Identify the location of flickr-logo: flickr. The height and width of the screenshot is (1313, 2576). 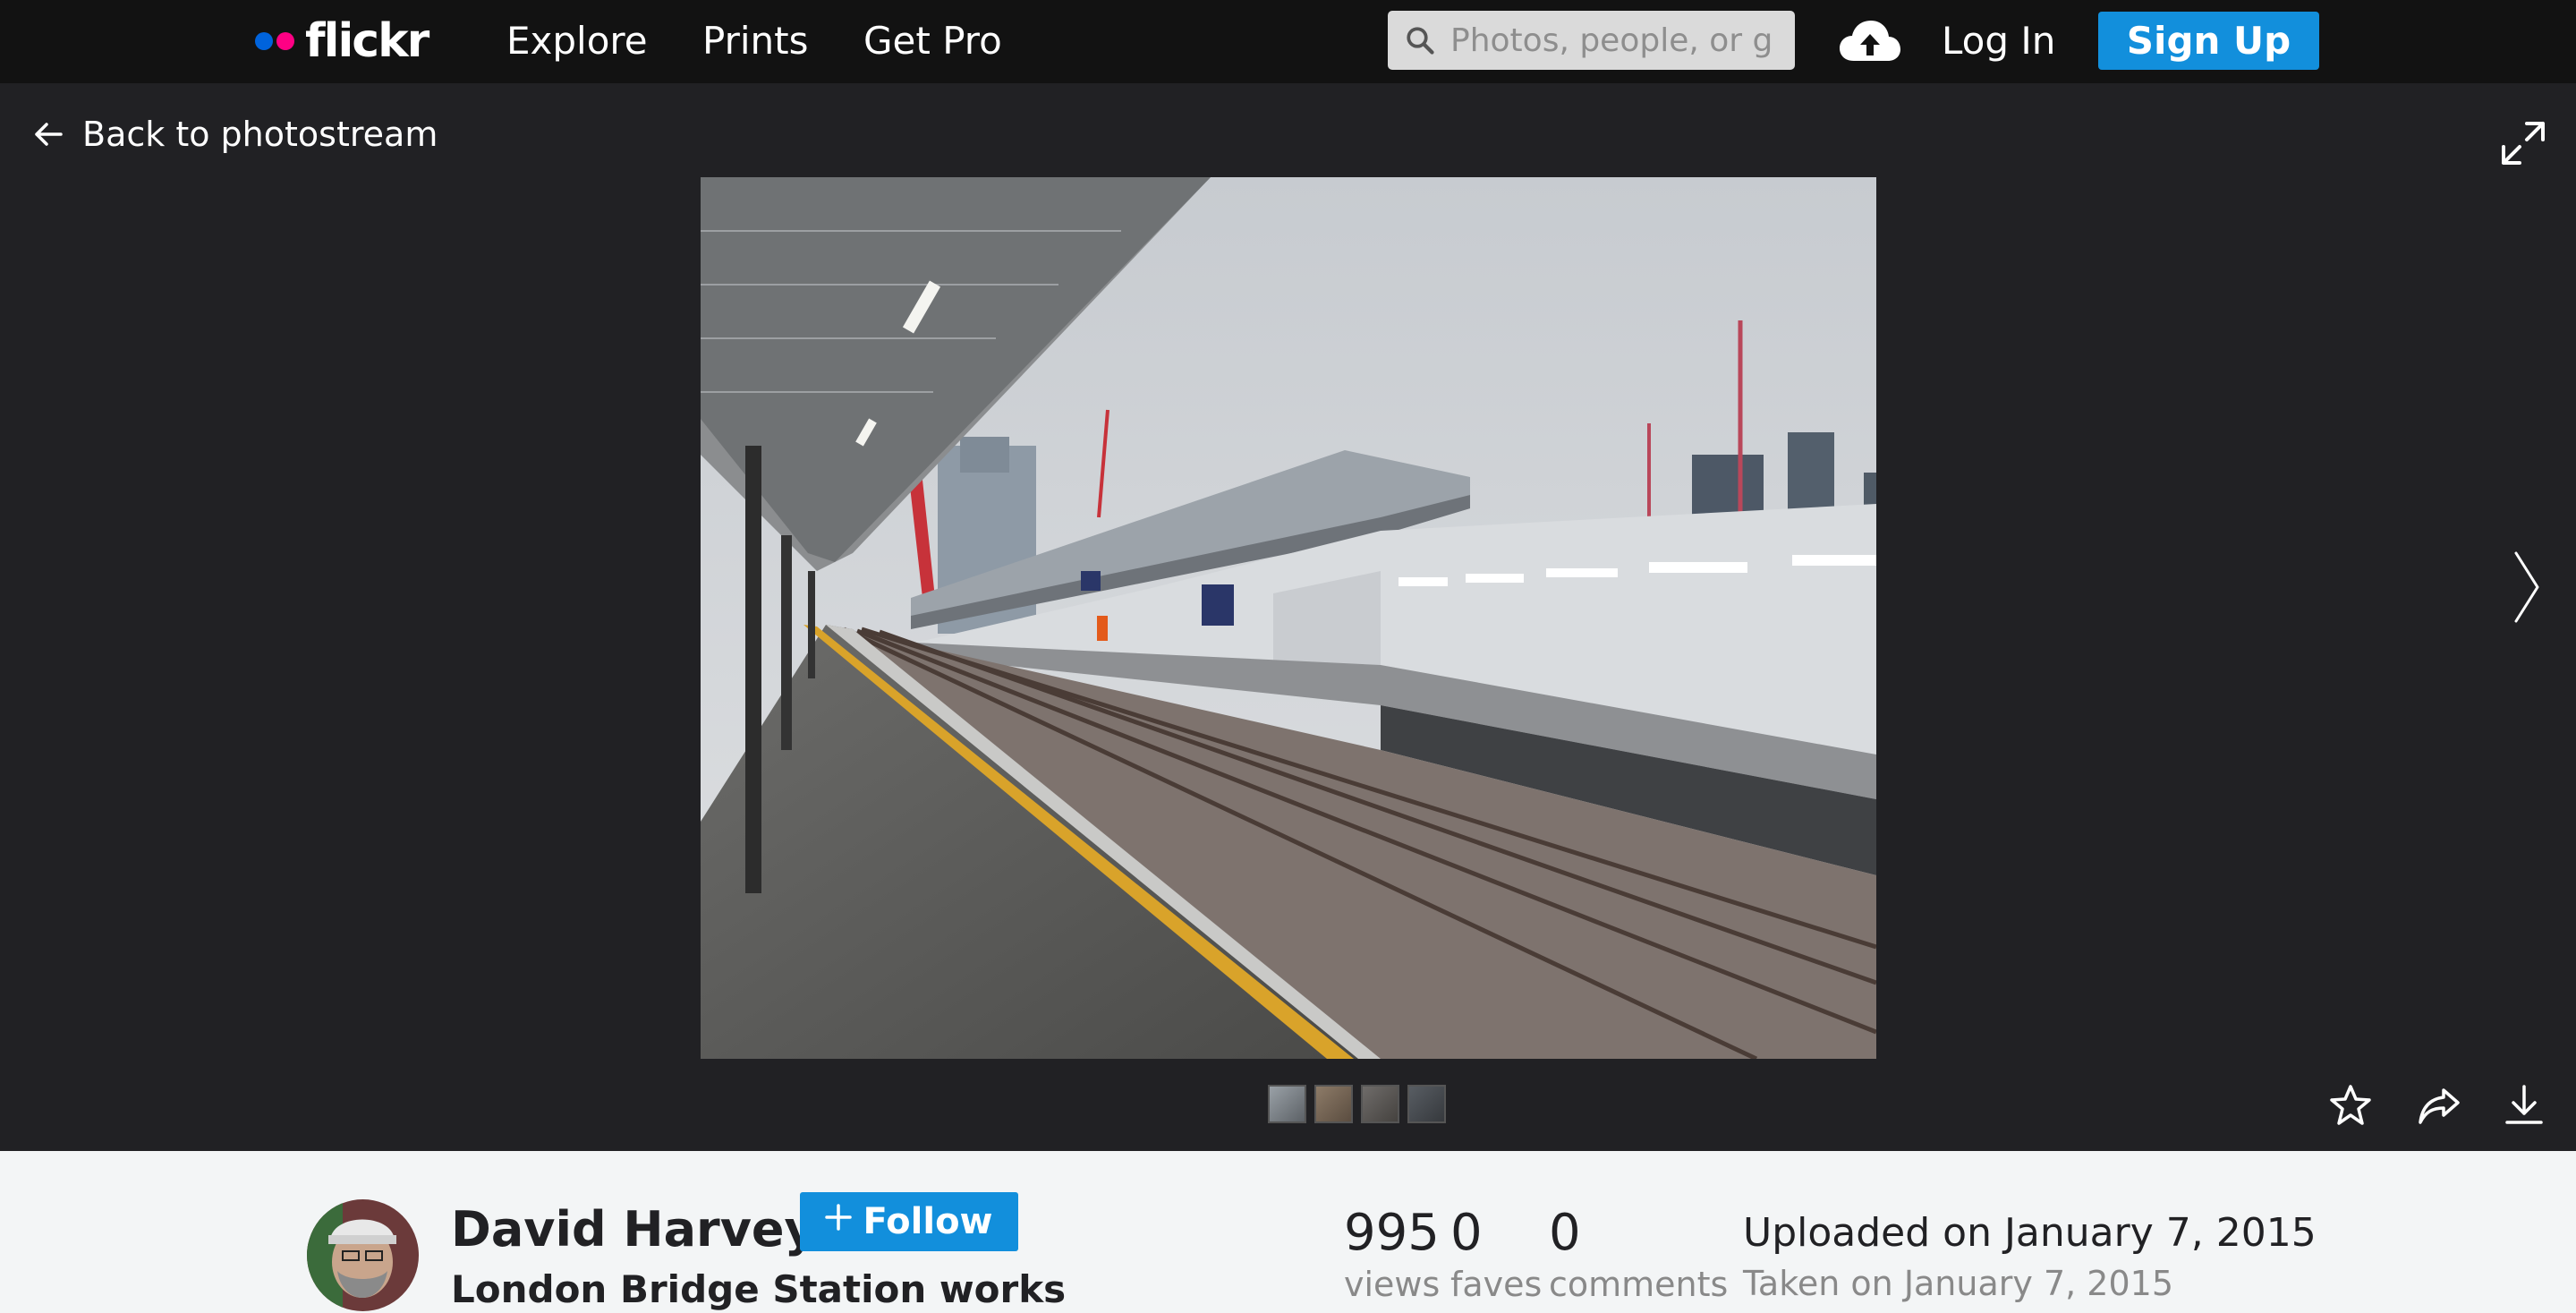
(342, 41).